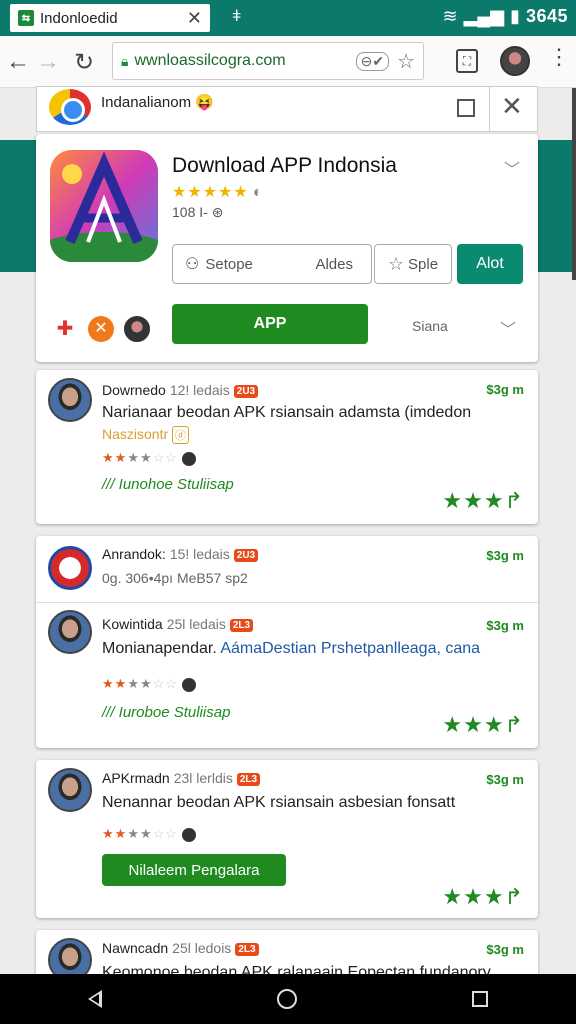  I want to click on publisher-logo-icon, so click(70, 568).